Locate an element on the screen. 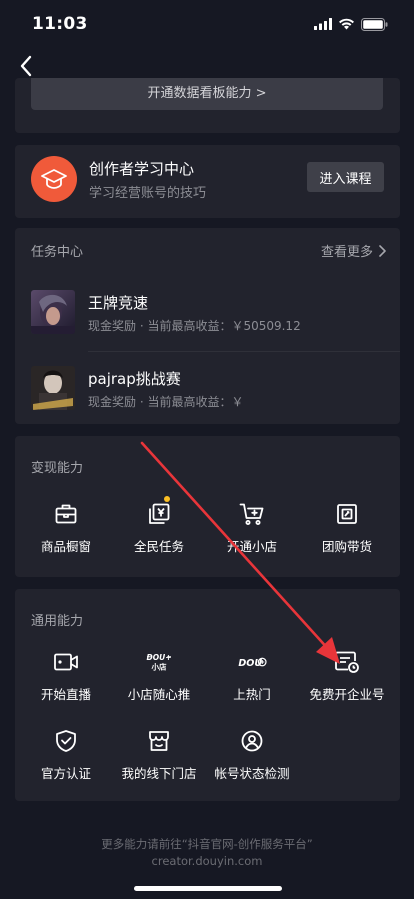  status-bar: 11:03 is located at coordinates (207, 24).